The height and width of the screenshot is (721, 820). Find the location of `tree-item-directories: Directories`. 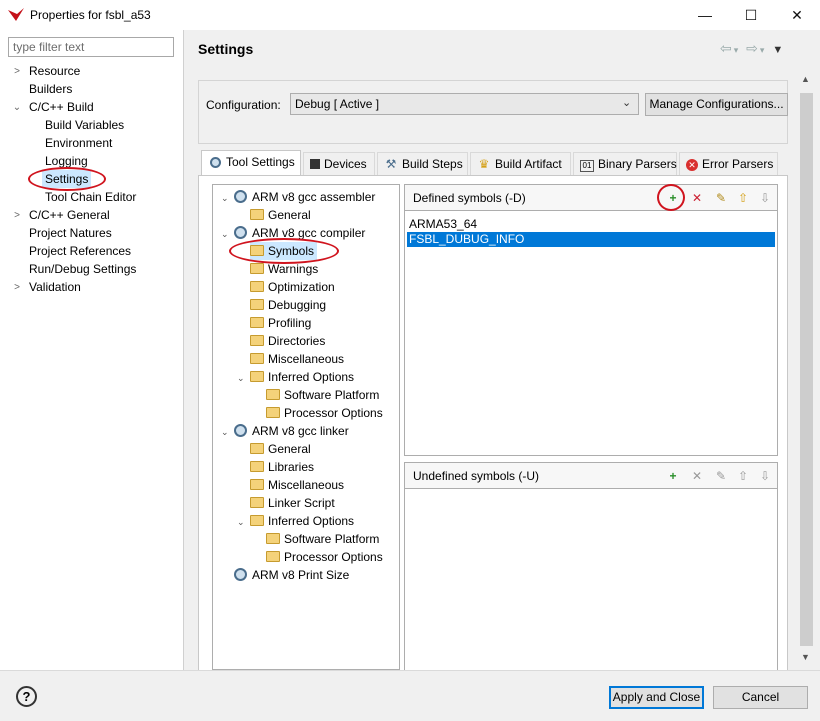

tree-item-directories: Directories is located at coordinates (287, 341).